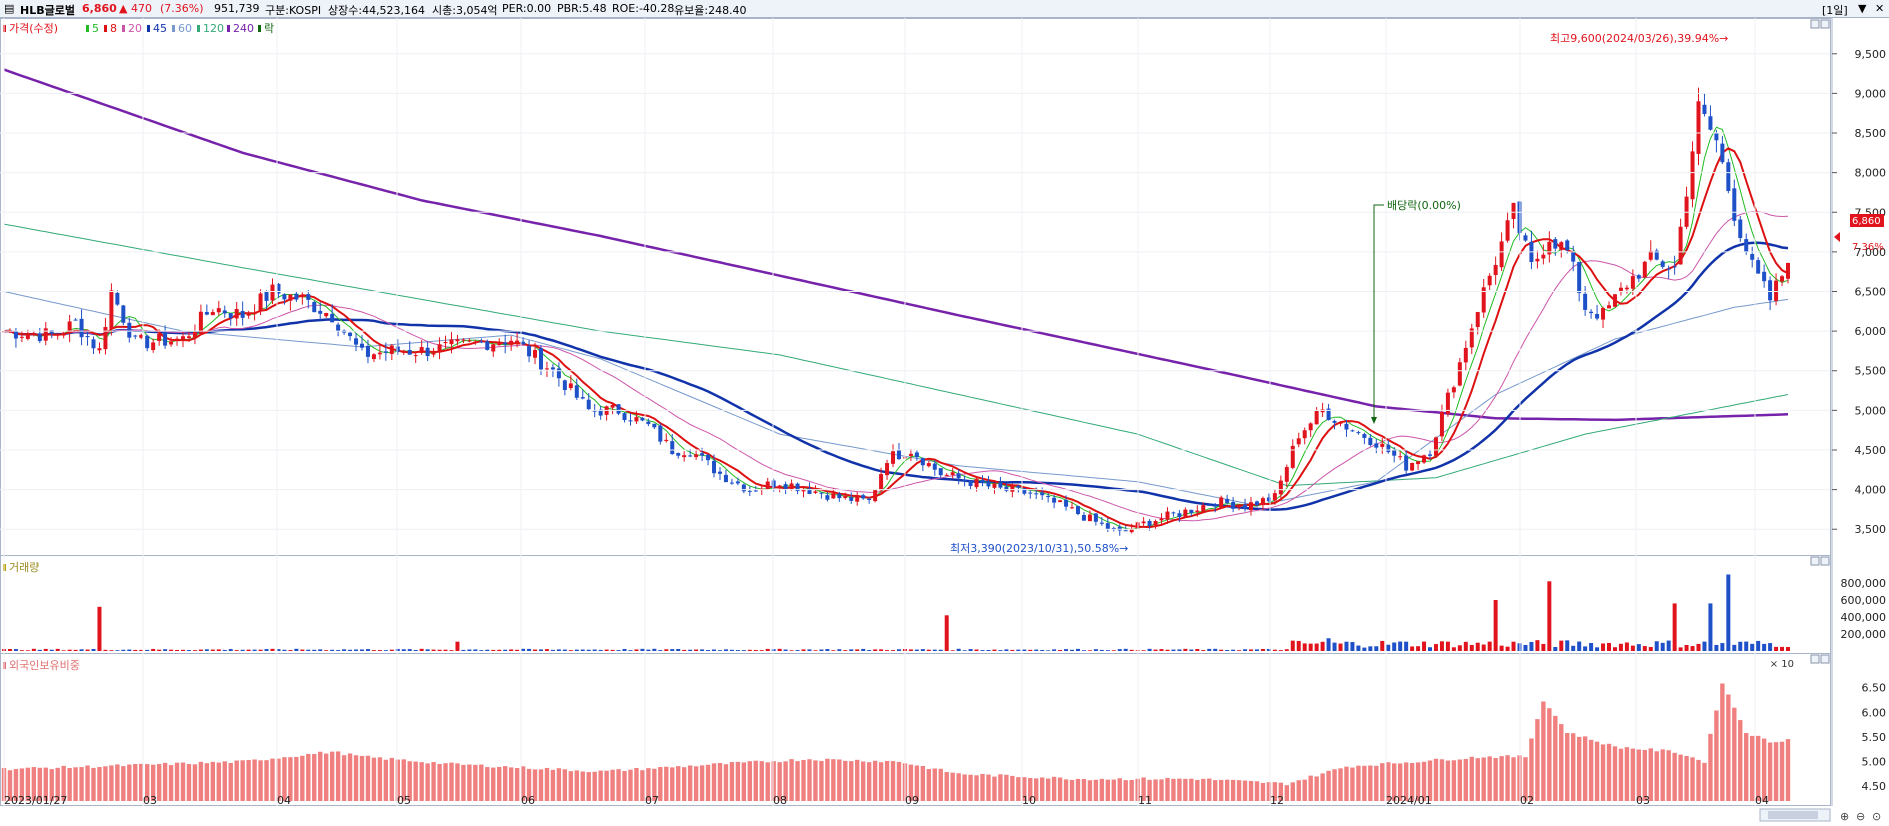  I want to click on date-tick-label: 03, so click(150, 800).